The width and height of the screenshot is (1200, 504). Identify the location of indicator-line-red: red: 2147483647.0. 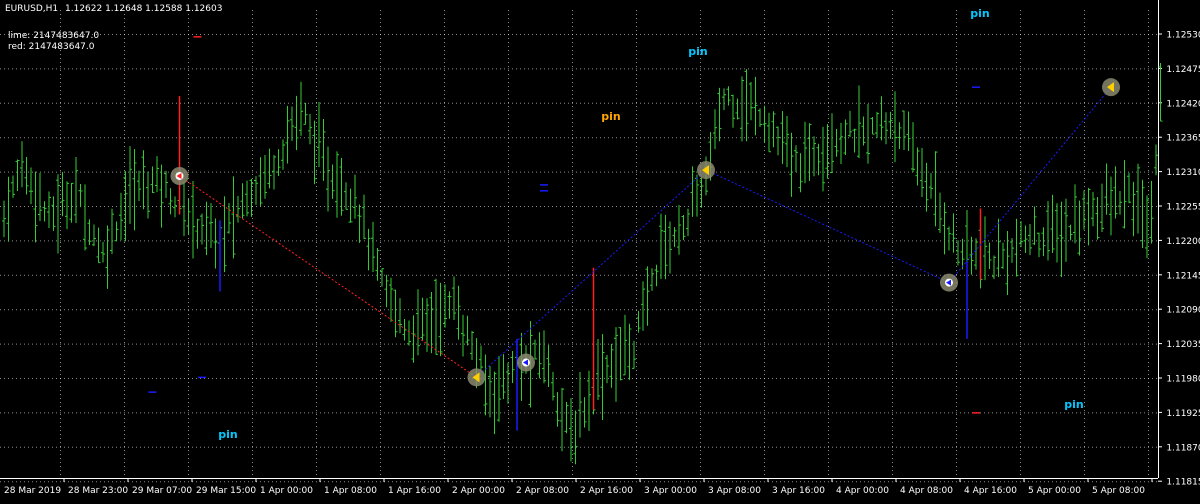
(51, 47).